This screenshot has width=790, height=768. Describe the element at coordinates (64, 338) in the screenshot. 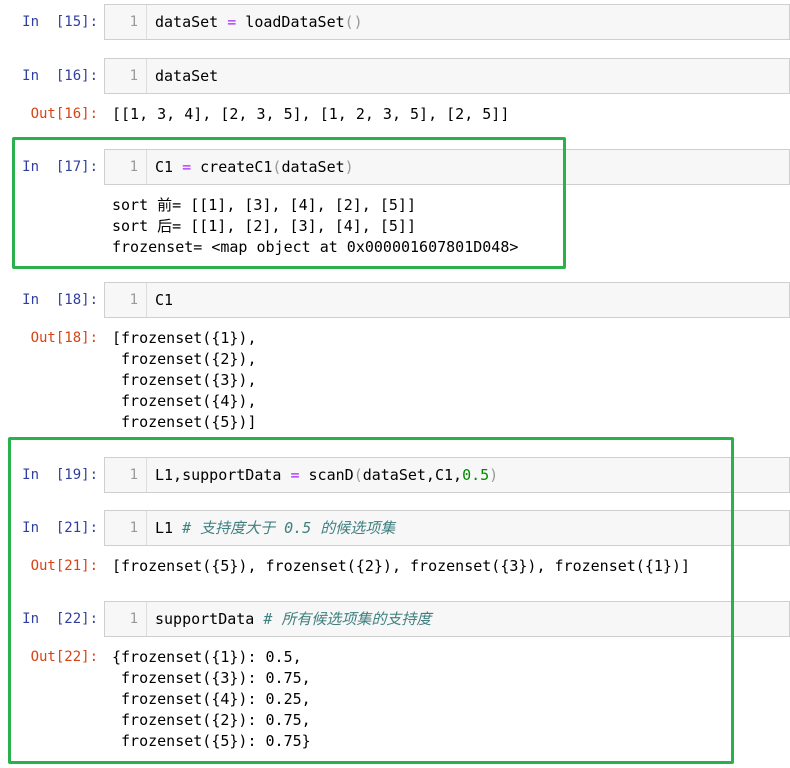

I see `out-prompt: Out[18]:` at that location.